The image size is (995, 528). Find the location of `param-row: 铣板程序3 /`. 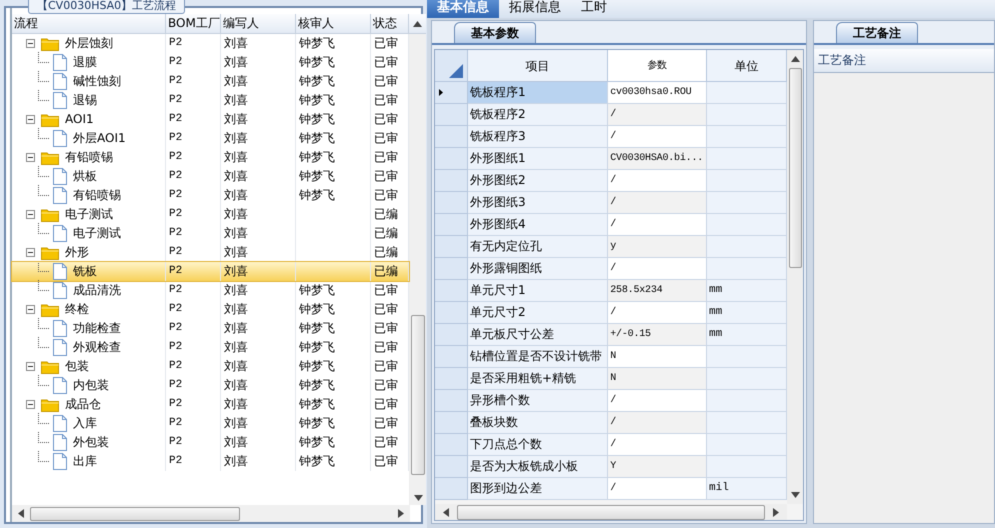

param-row: 铣板程序3 / is located at coordinates (611, 137).